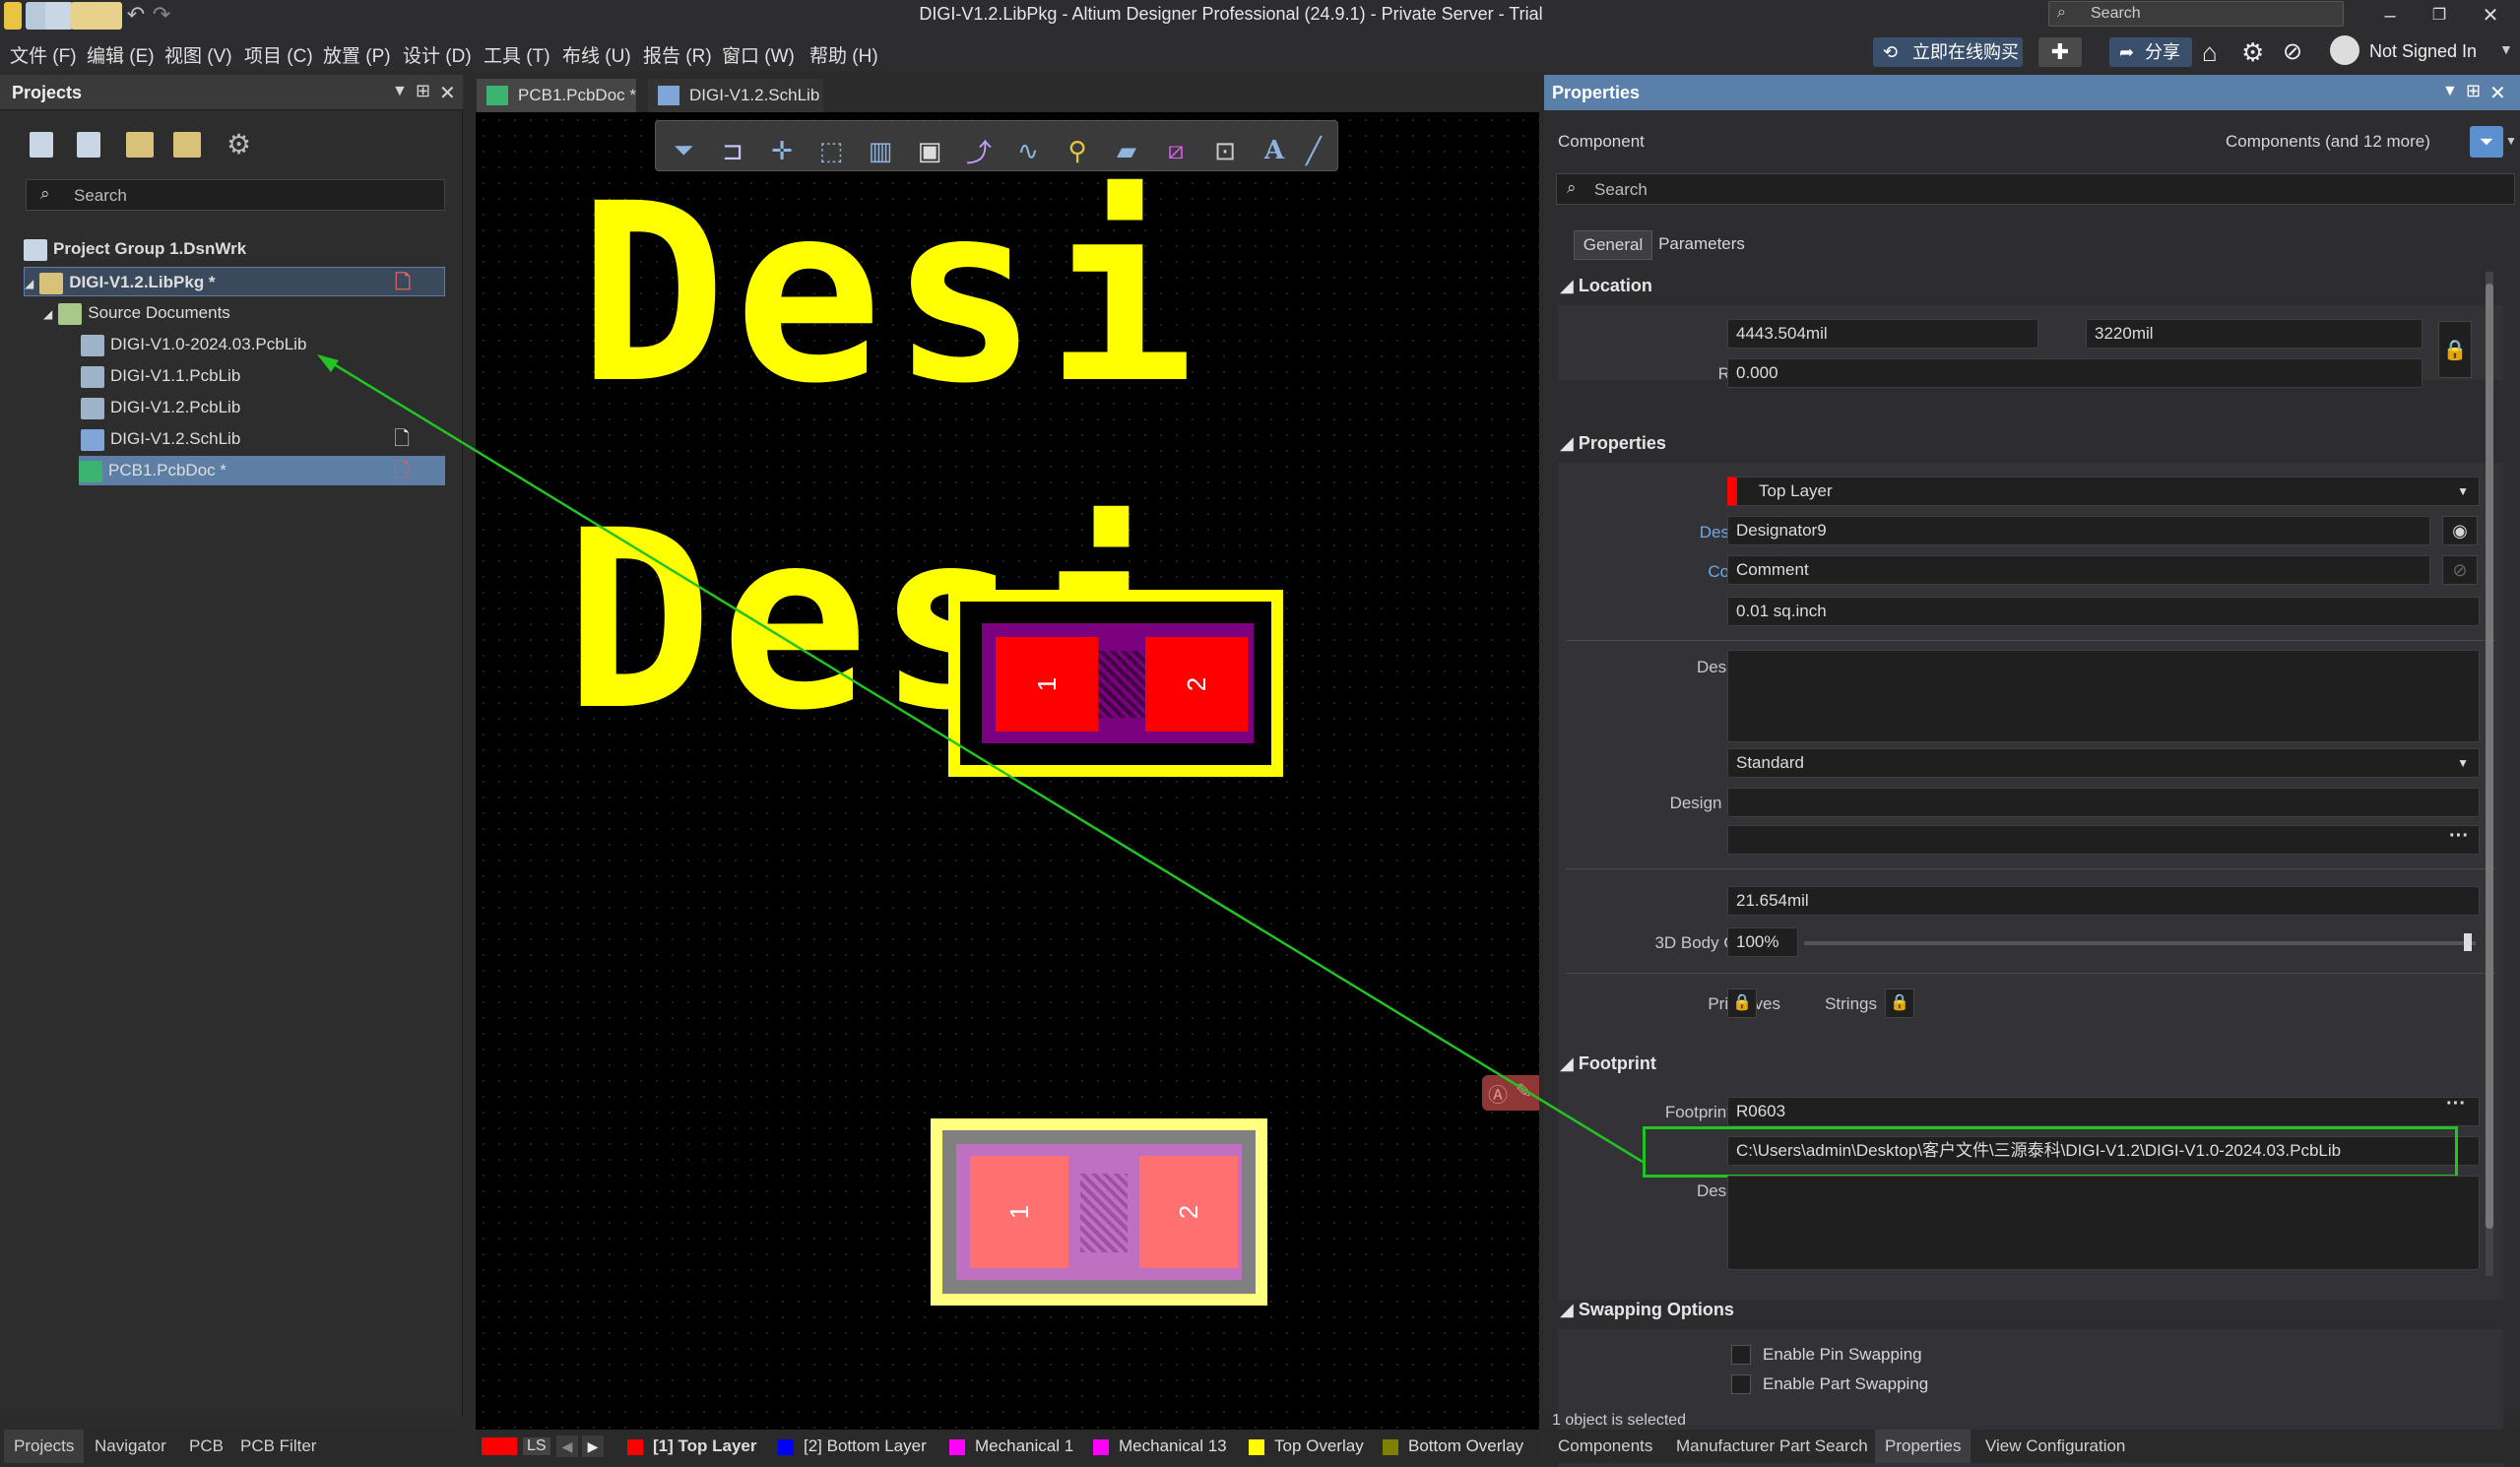 The width and height of the screenshot is (2520, 1467). What do you see at coordinates (735, 95) in the screenshot?
I see `doc-tab-schlib: DIGI-V1.2.SchLib` at bounding box center [735, 95].